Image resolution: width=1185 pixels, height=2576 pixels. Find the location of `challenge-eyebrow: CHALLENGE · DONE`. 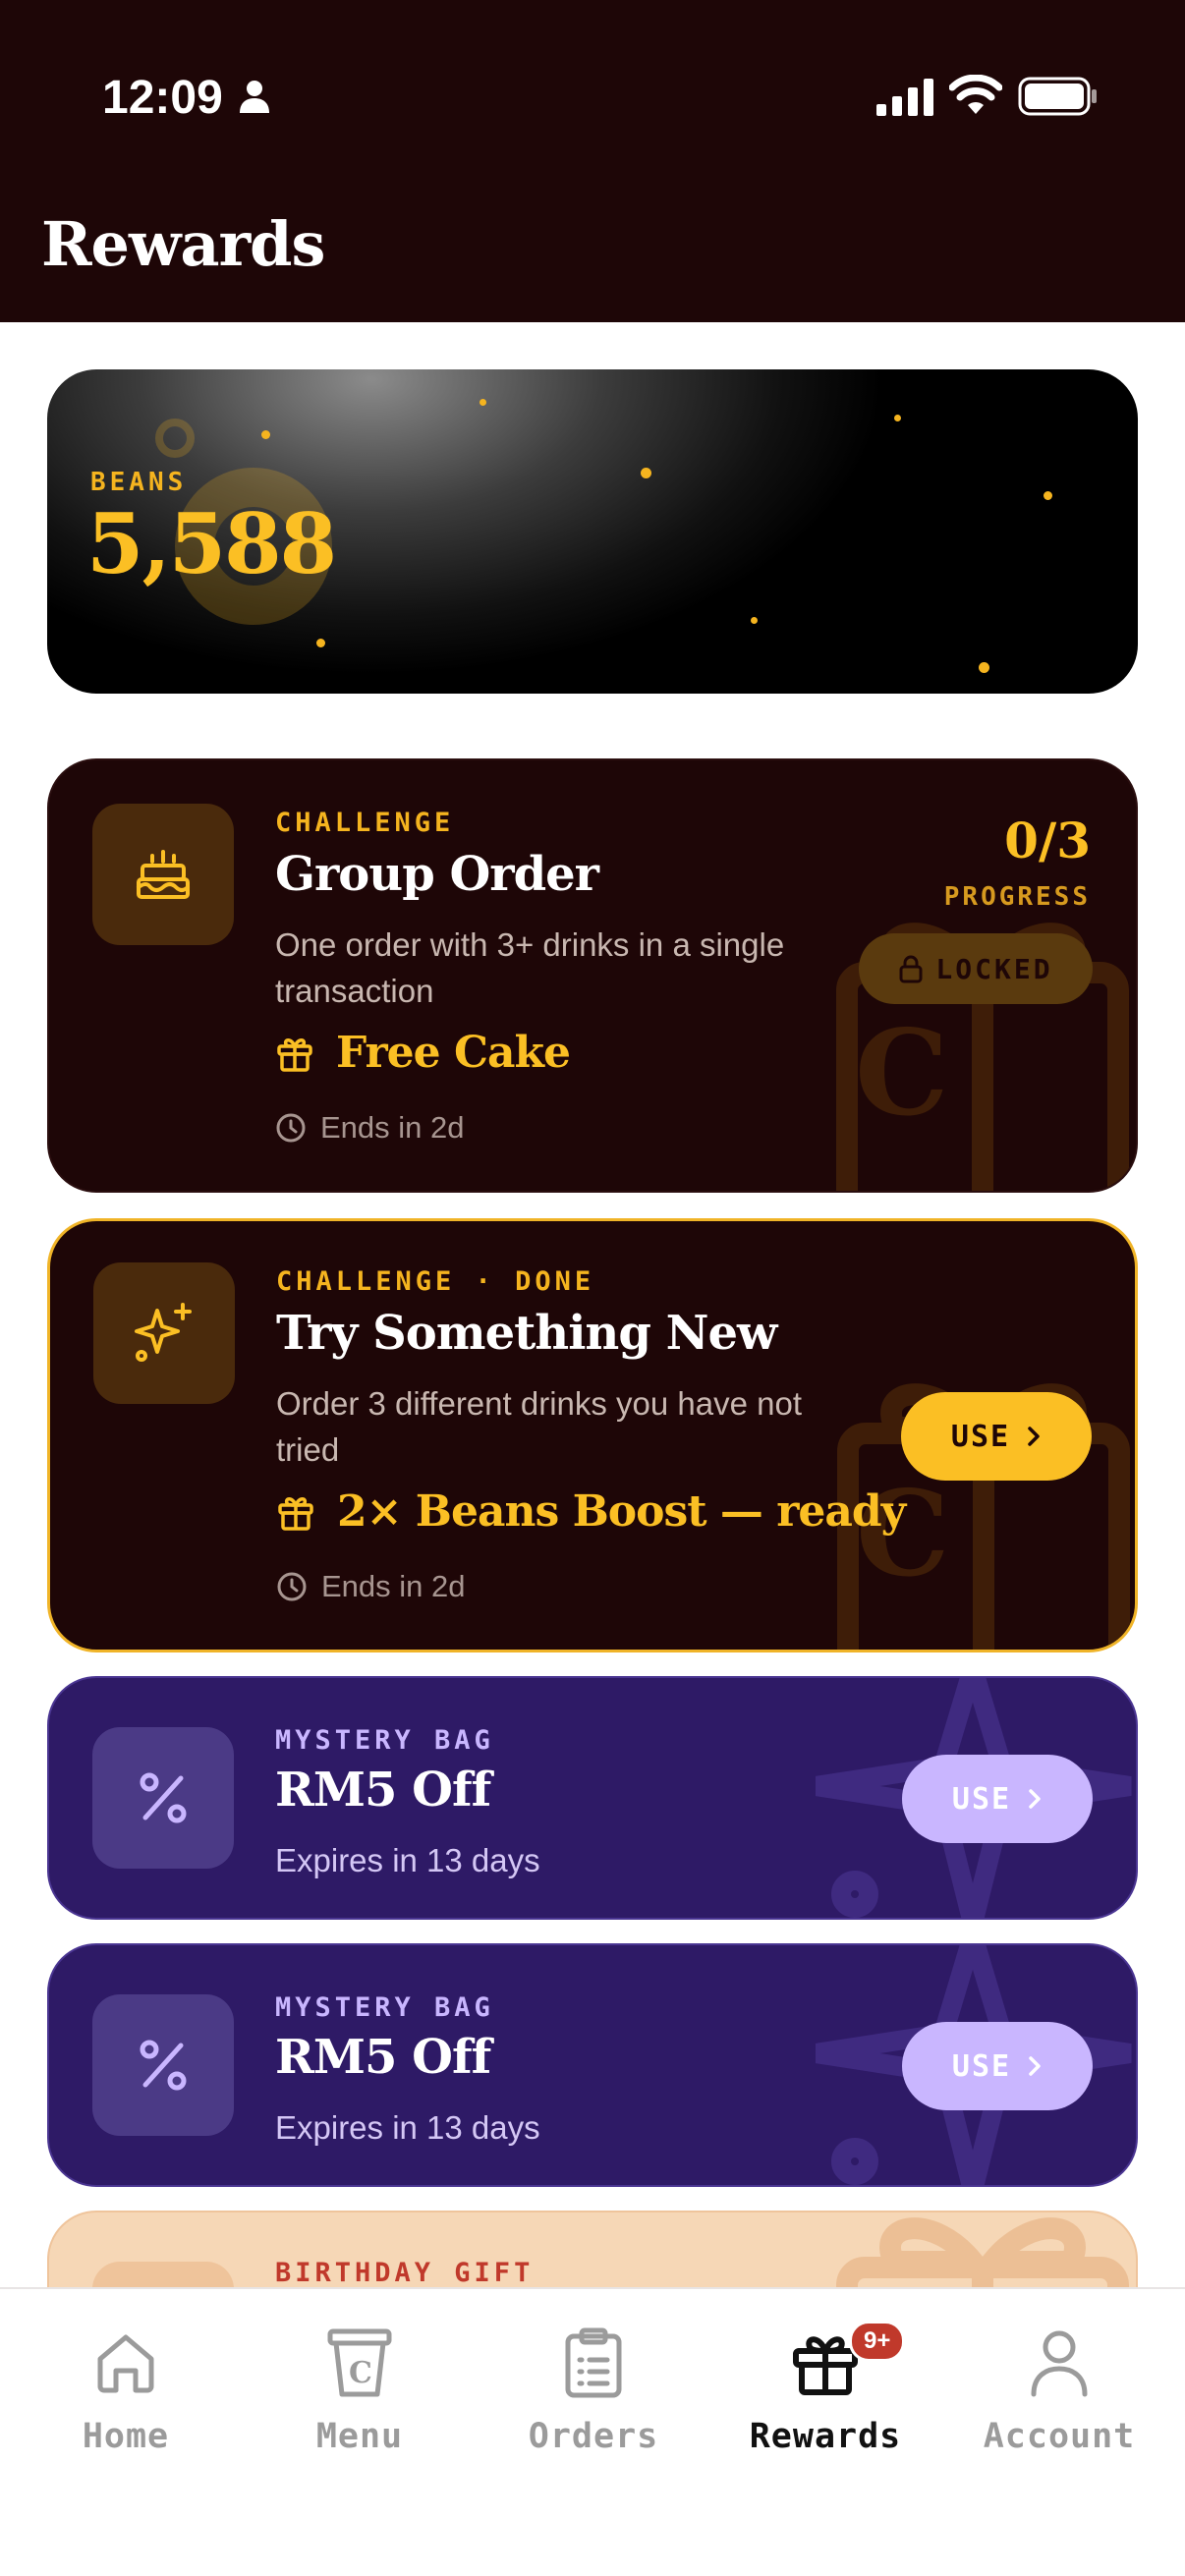

challenge-eyebrow: CHALLENGE · DONE is located at coordinates (436, 1281).